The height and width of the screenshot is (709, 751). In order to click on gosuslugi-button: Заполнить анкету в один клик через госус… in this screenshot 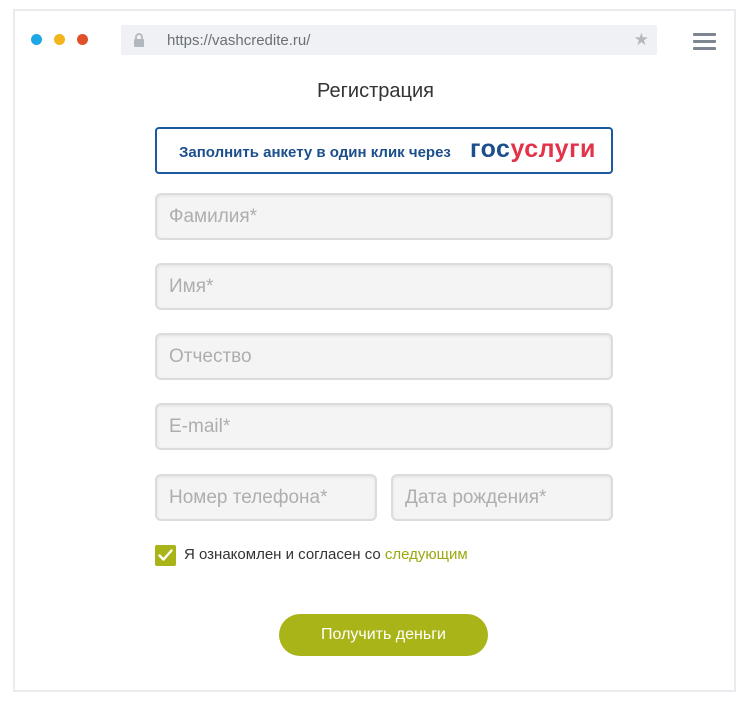, I will do `click(384, 150)`.